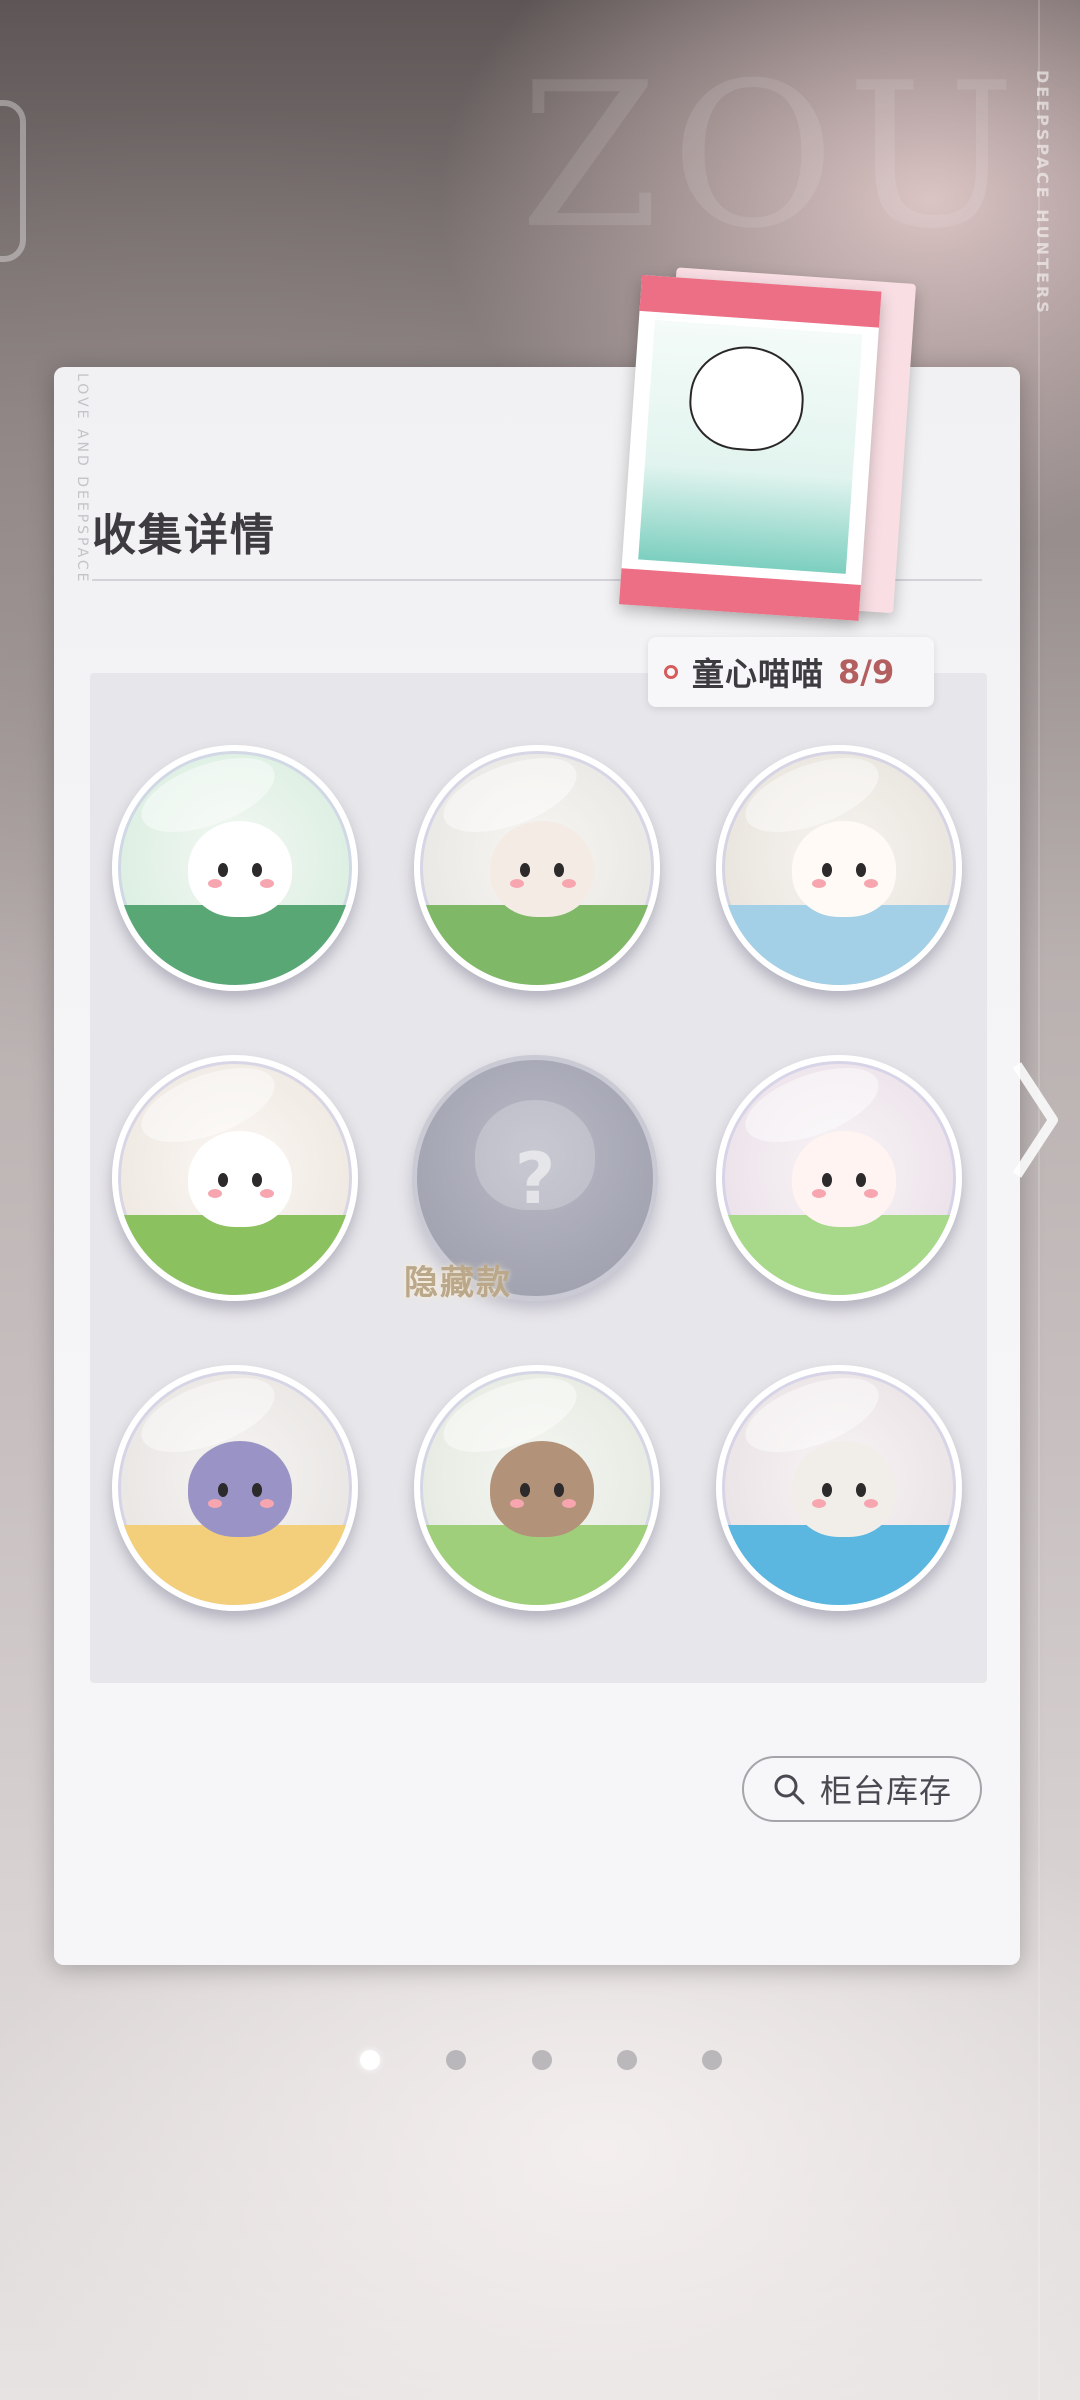  Describe the element at coordinates (535, 1179) in the screenshot. I see `question-mark-icon: ?` at that location.